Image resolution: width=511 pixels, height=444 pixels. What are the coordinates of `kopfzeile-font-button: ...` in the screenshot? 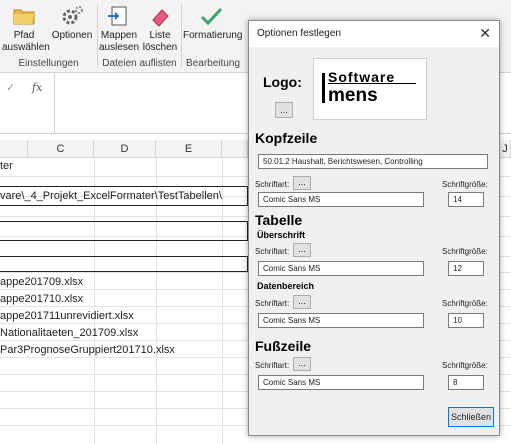 It's located at (302, 183).